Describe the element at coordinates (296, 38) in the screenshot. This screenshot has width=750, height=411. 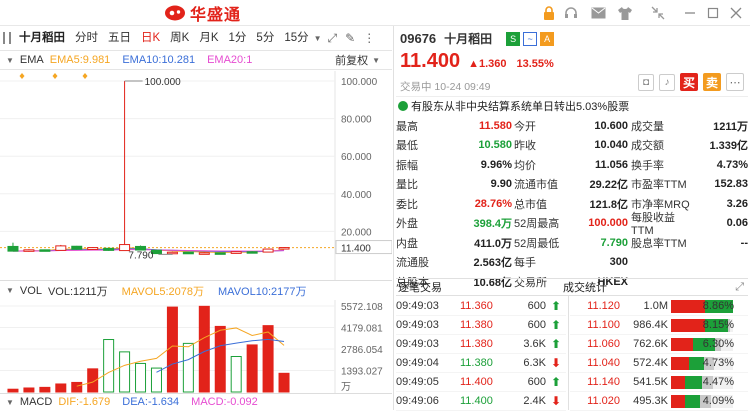
I see `tab-15min: 15分` at that location.